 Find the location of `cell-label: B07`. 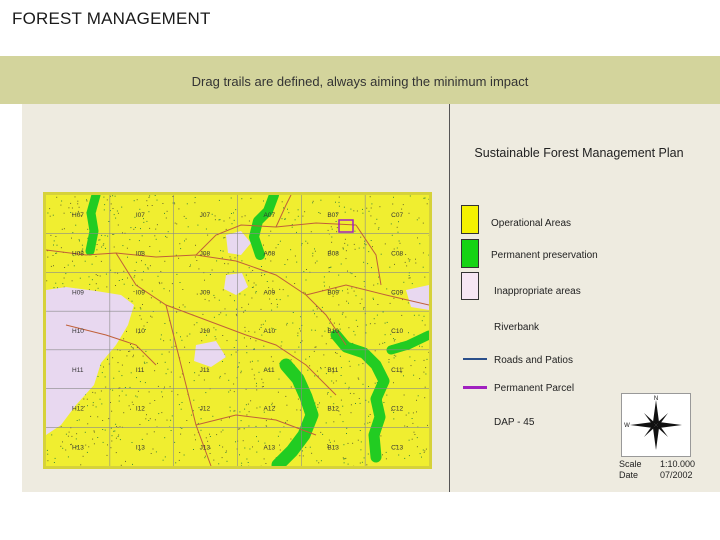

cell-label: B07 is located at coordinates (333, 215).